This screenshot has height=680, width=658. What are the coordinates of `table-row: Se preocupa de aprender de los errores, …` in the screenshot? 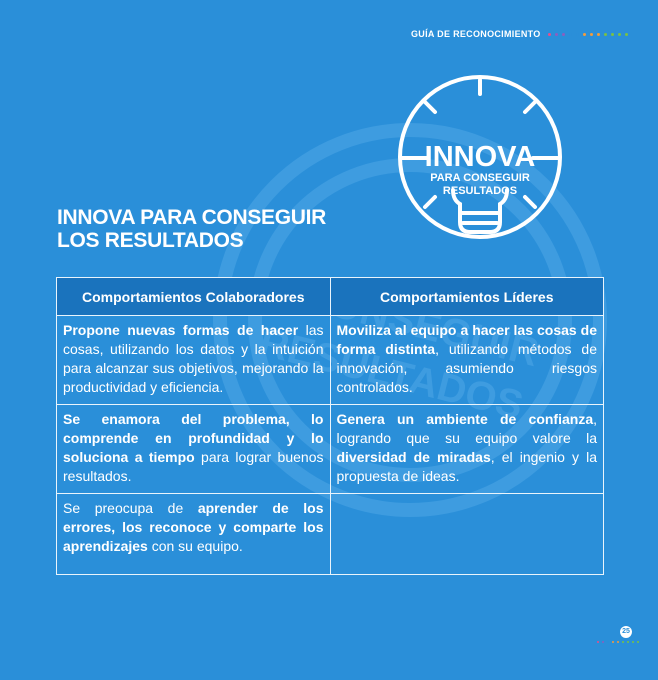 It's located at (330, 534).